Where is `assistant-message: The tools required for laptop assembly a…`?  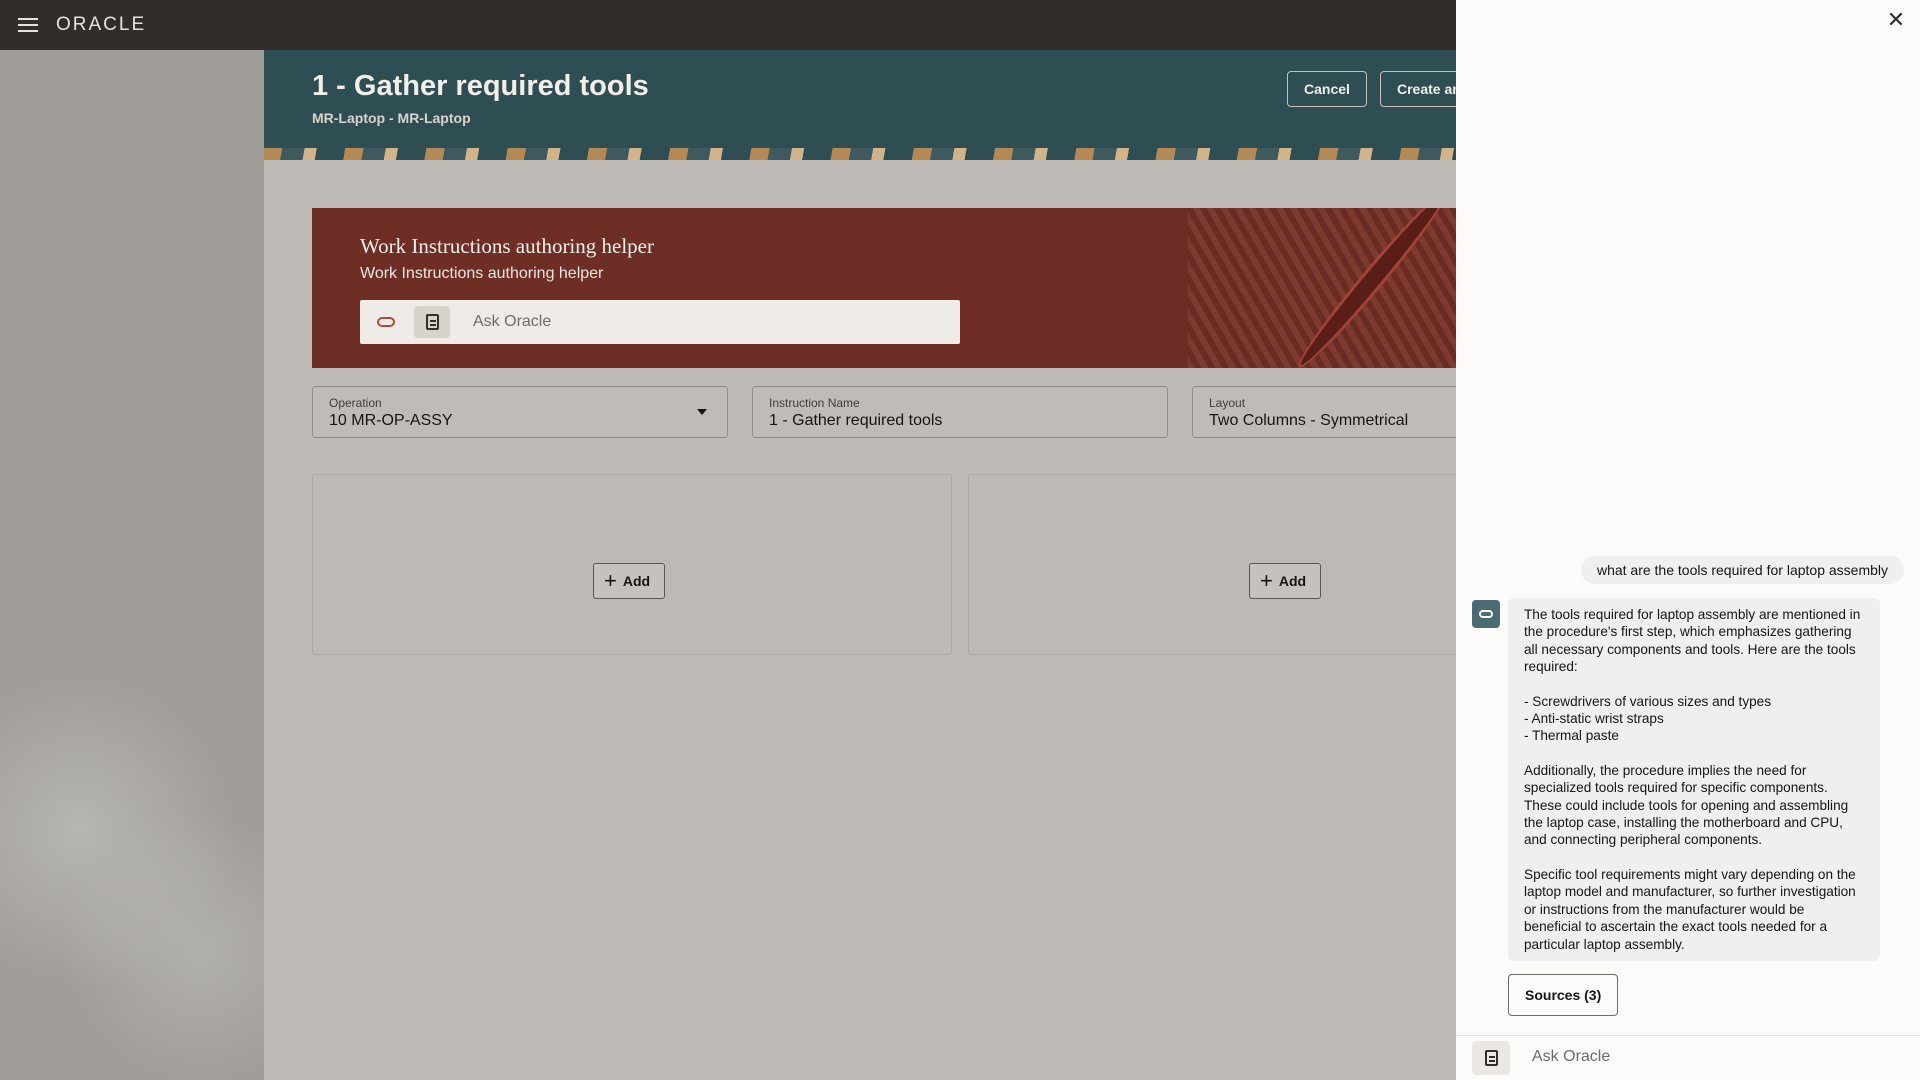 assistant-message: The tools required for laptop assembly a… is located at coordinates (1694, 779).